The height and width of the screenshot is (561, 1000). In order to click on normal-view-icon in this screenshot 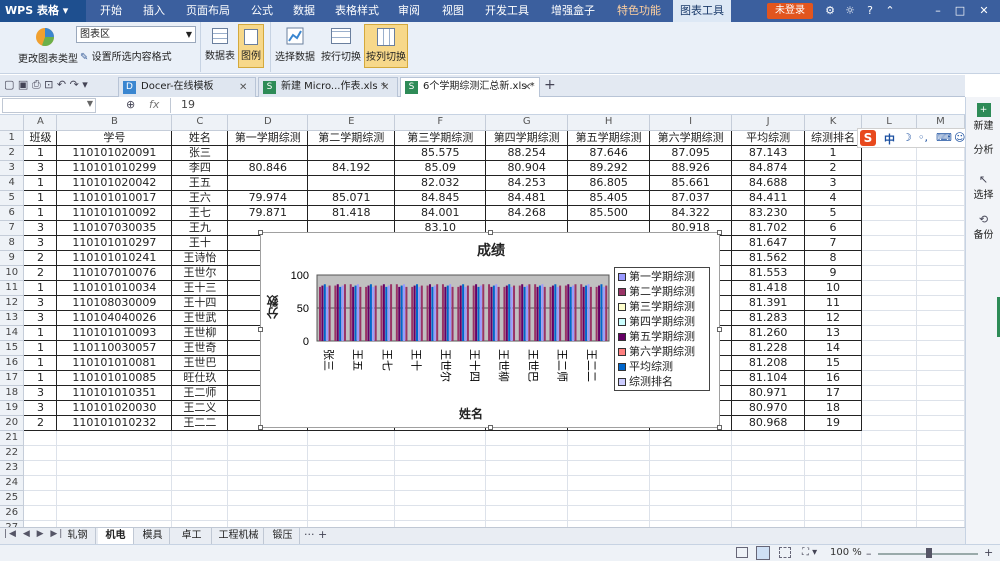, I will do `click(742, 552)`.